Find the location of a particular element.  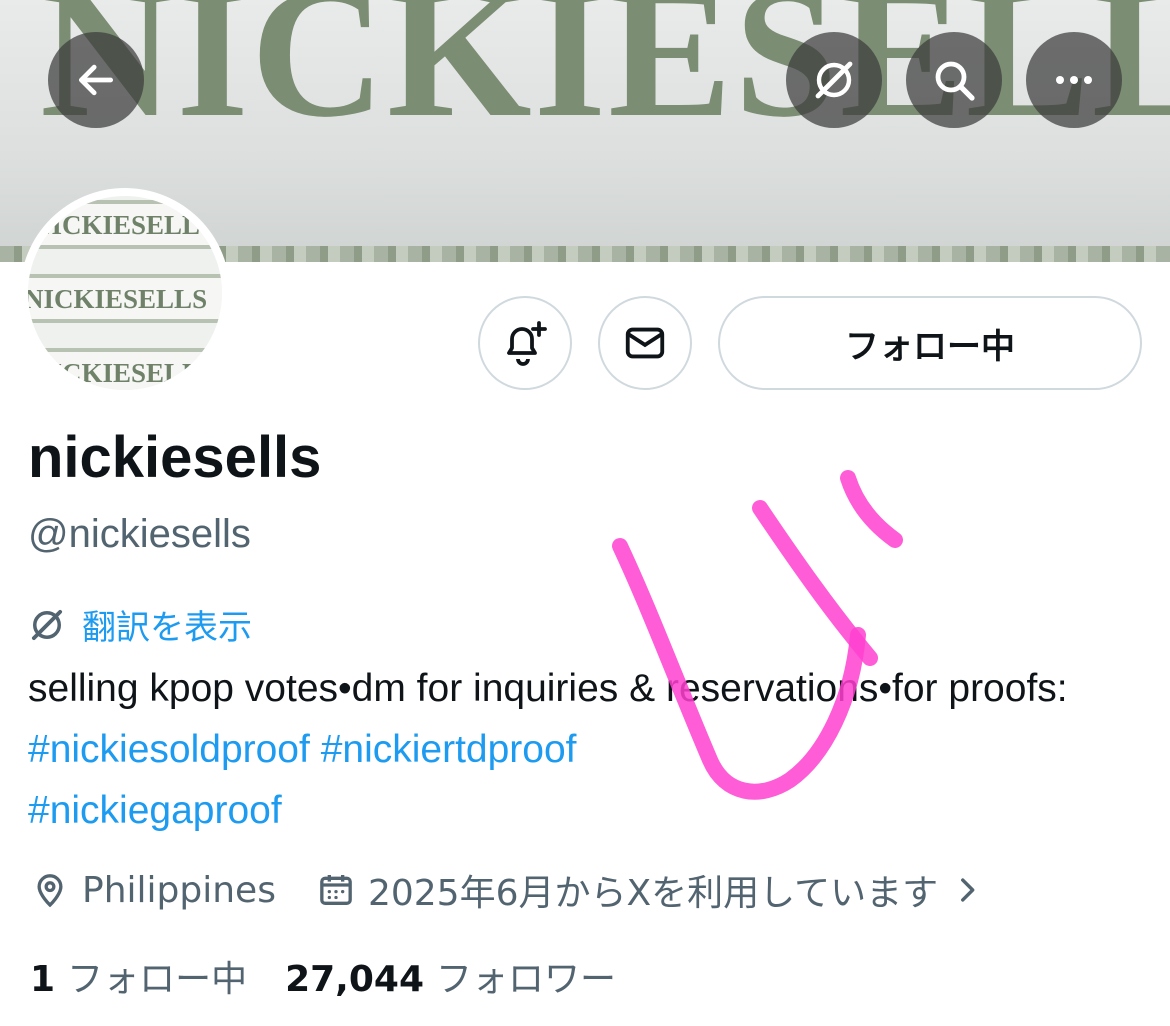

message-button is located at coordinates (645, 343).